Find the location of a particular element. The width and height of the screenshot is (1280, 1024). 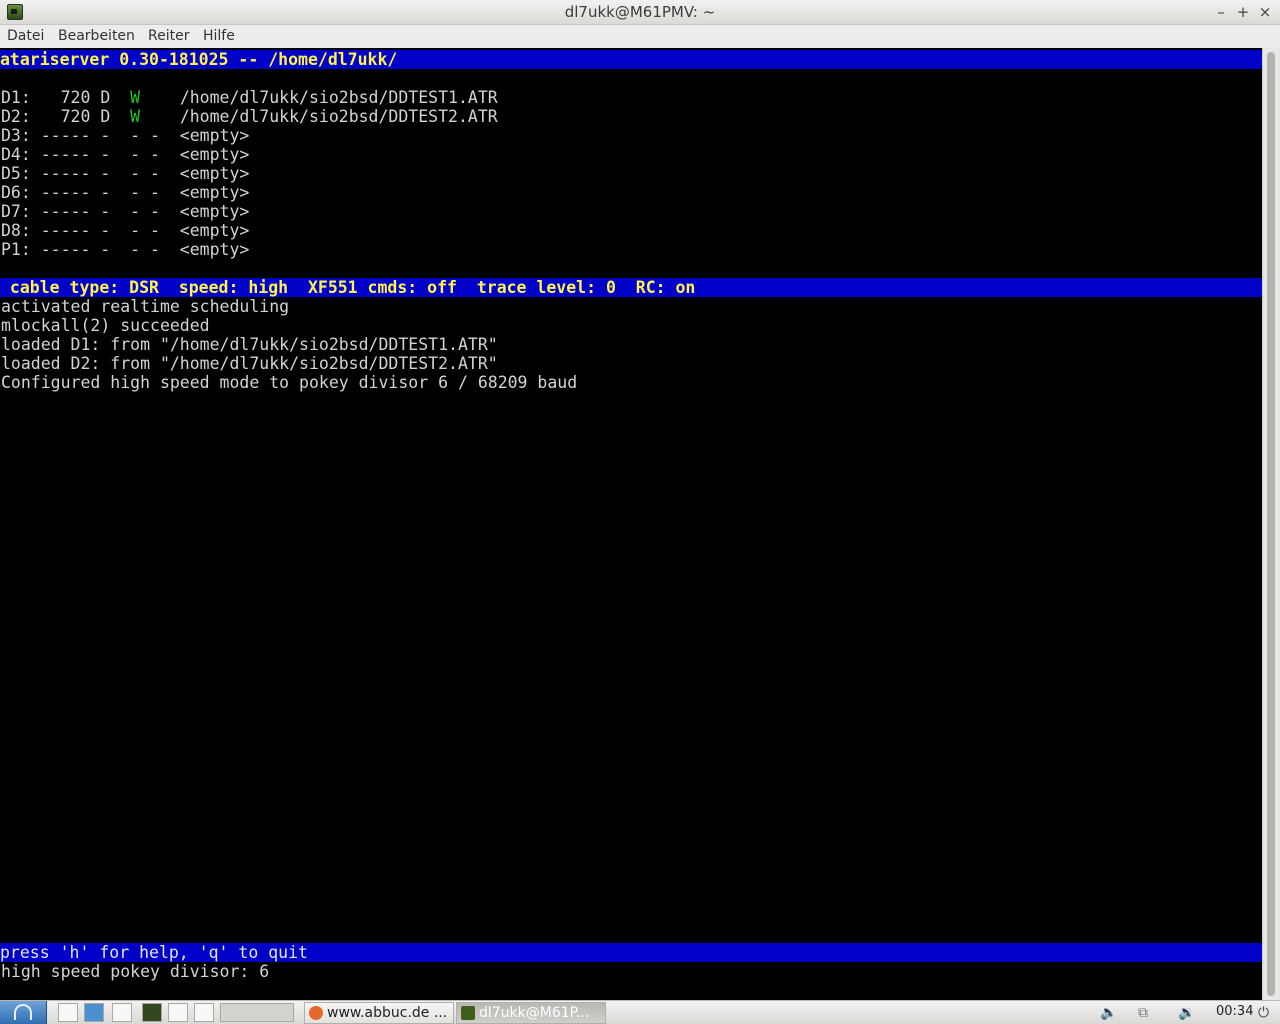

close-button: × is located at coordinates (1265, 12).